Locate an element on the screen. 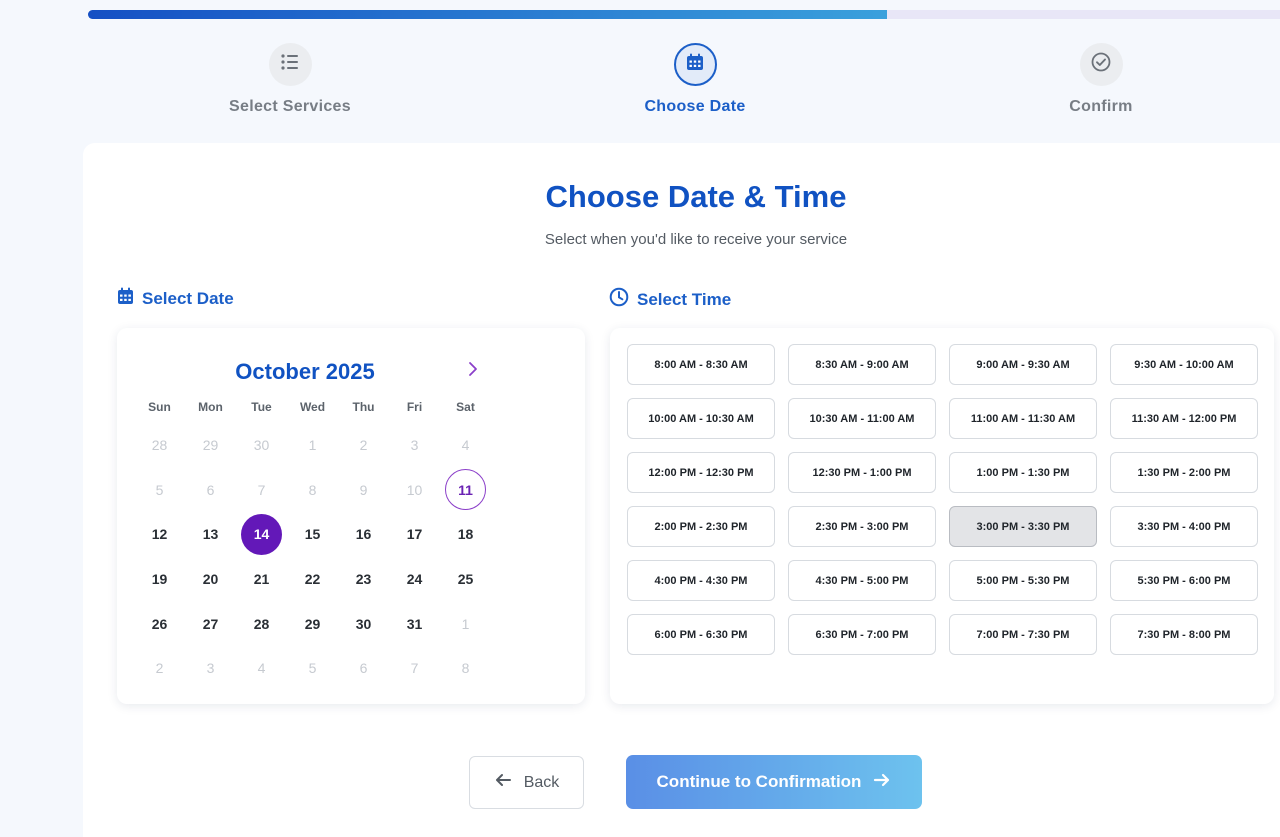 Image resolution: width=1280 pixels, height=837 pixels. calendar-day: 4 is located at coordinates (465, 445).